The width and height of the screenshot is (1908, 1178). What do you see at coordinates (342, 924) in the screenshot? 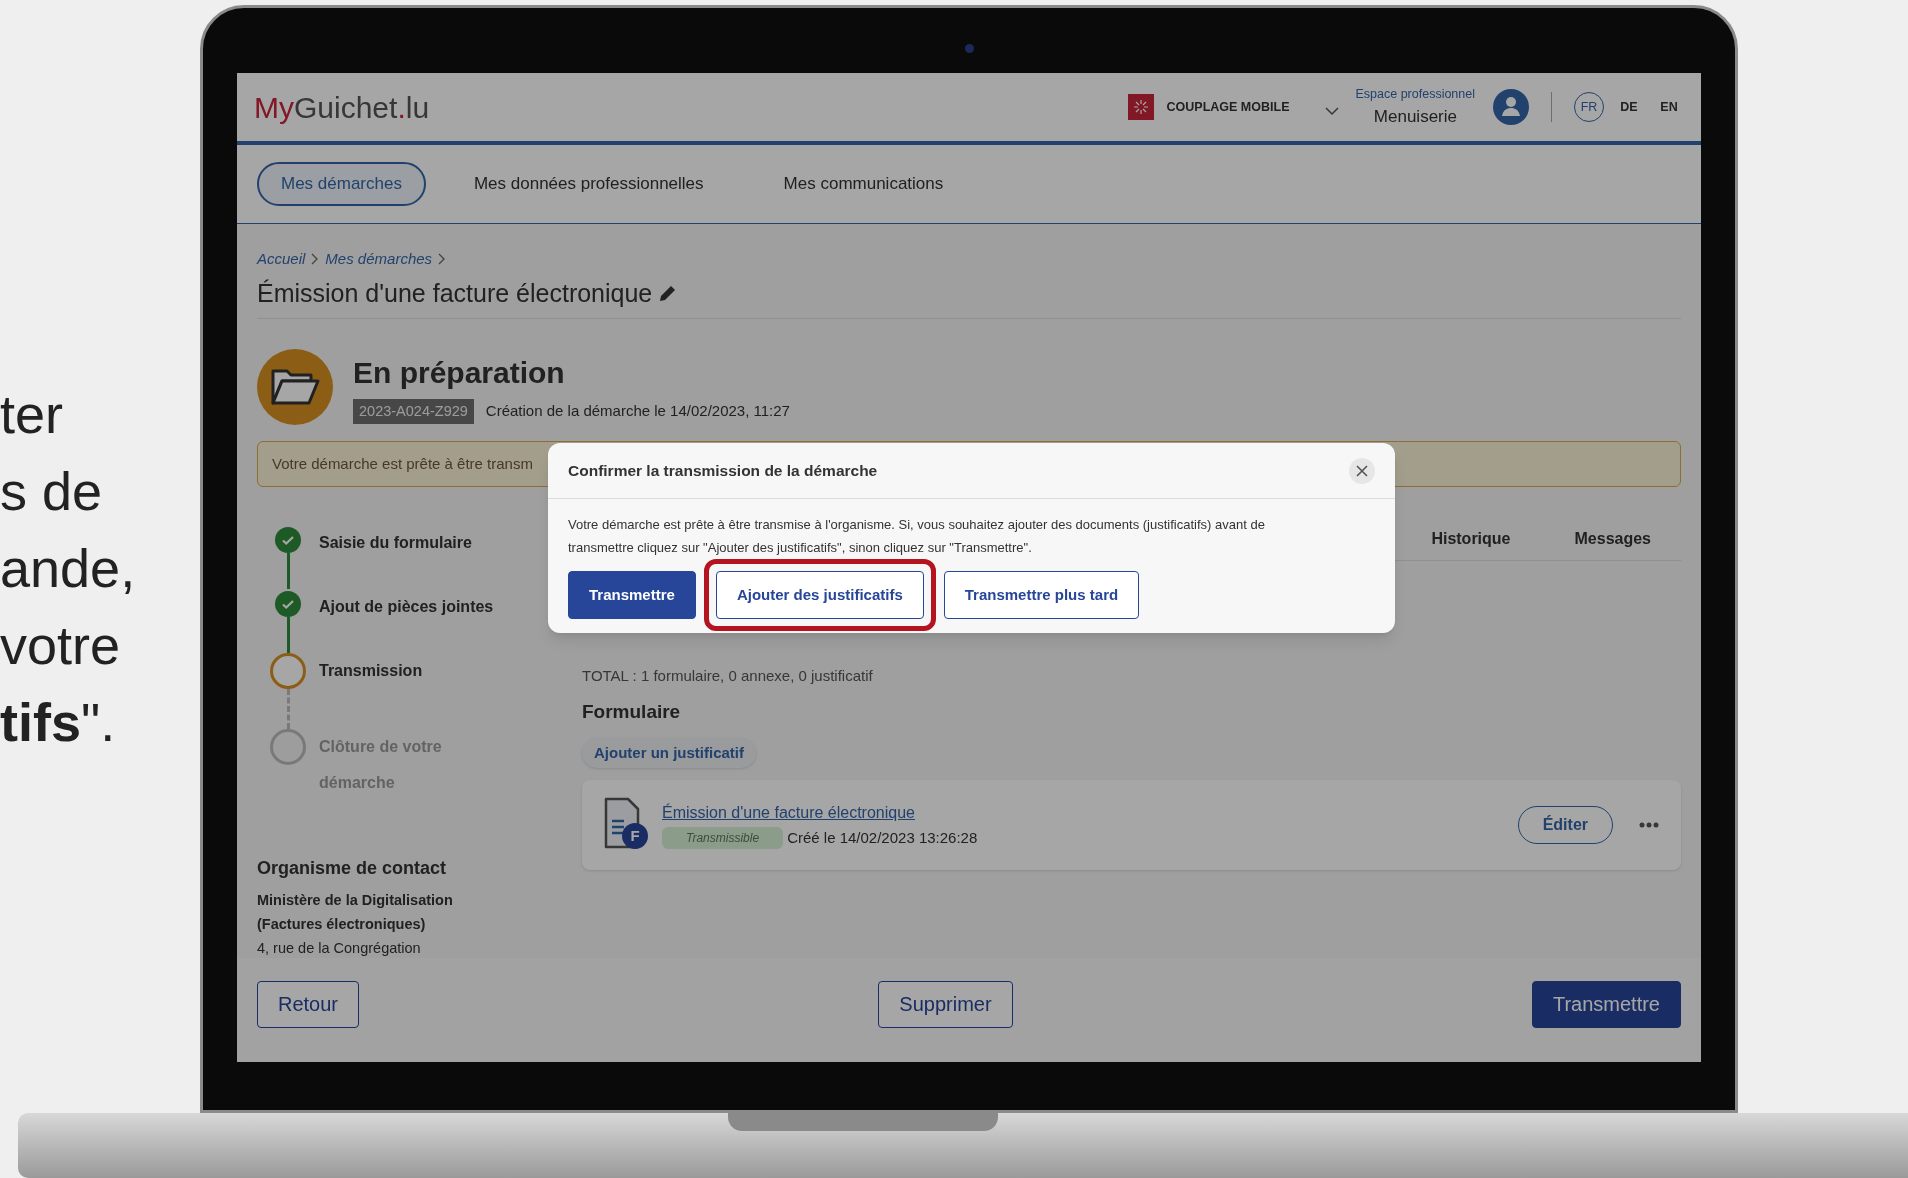
I see `organisation-name: (Factures électroniques)` at bounding box center [342, 924].